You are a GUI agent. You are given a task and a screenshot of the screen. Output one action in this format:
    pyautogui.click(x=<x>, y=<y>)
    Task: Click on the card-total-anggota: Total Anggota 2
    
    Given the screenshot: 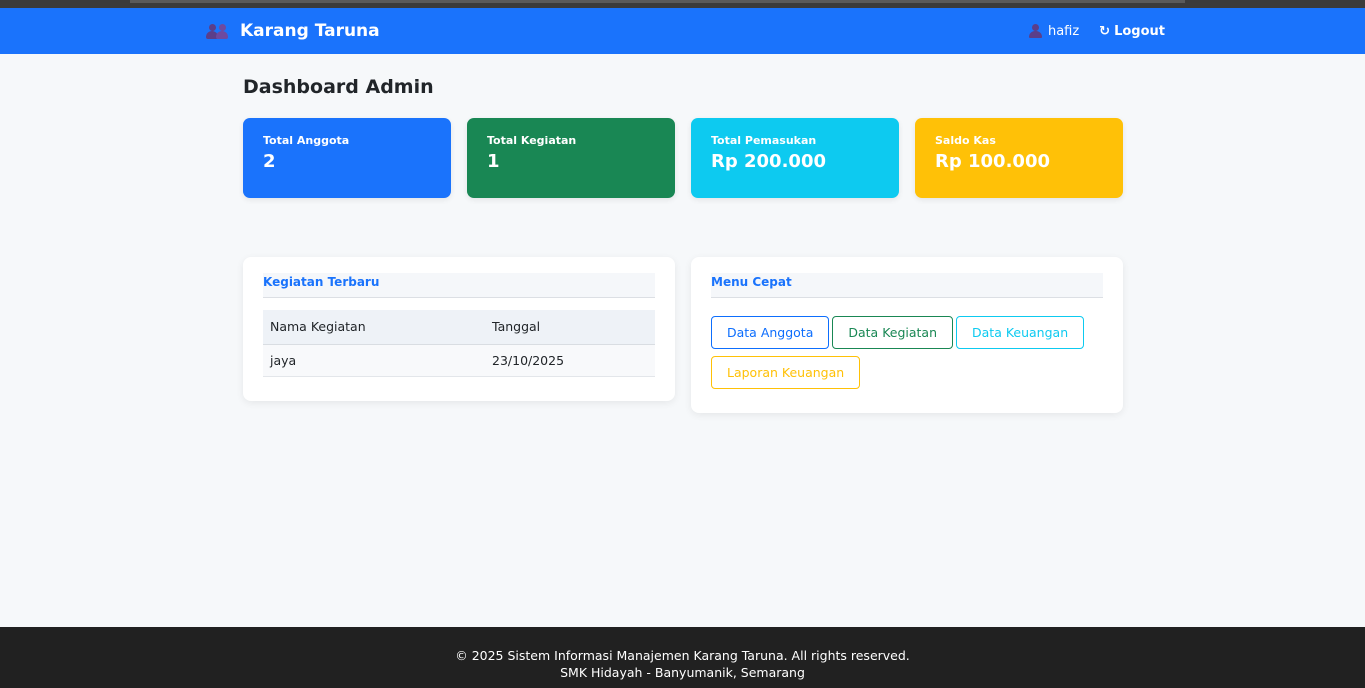 What is the action you would take?
    pyautogui.click(x=347, y=158)
    